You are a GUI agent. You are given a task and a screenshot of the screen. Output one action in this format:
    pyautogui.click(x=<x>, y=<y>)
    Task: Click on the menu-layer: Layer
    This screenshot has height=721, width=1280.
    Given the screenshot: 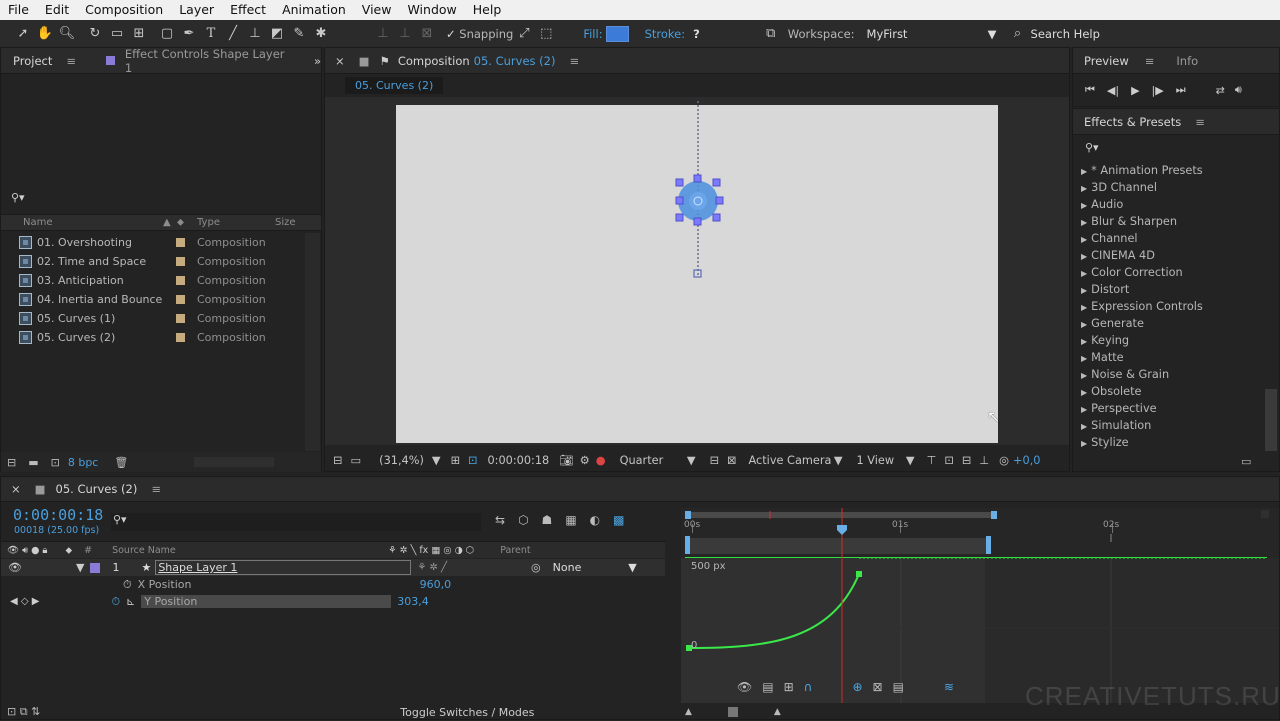 What is the action you would take?
    pyautogui.click(x=196, y=10)
    